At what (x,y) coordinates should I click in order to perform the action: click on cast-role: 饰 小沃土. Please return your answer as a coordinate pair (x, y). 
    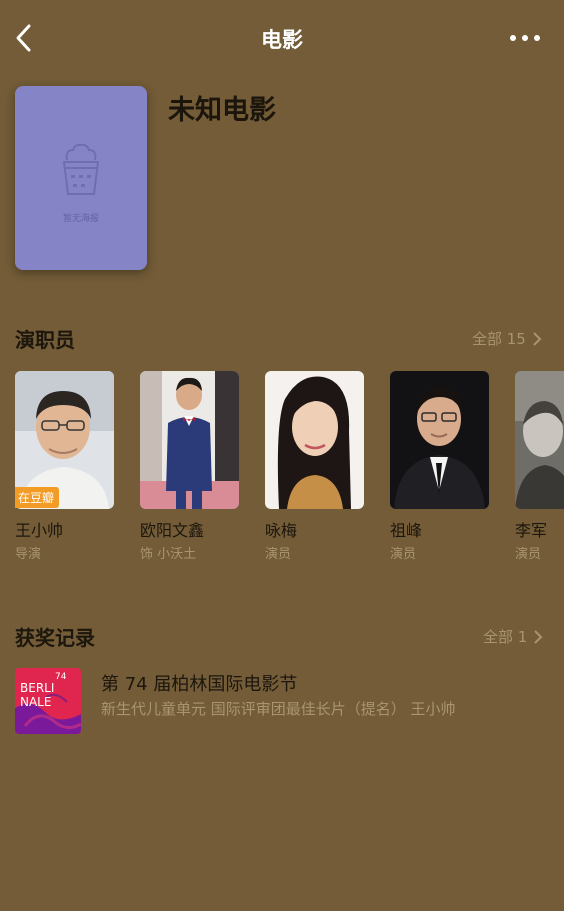
    Looking at the image, I should click on (168, 554).